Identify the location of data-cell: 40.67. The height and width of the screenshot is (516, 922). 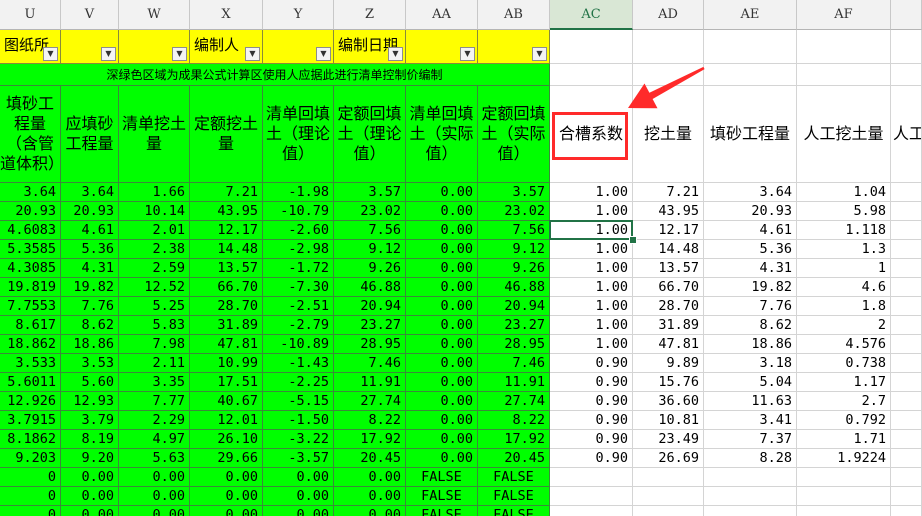
(226, 401).